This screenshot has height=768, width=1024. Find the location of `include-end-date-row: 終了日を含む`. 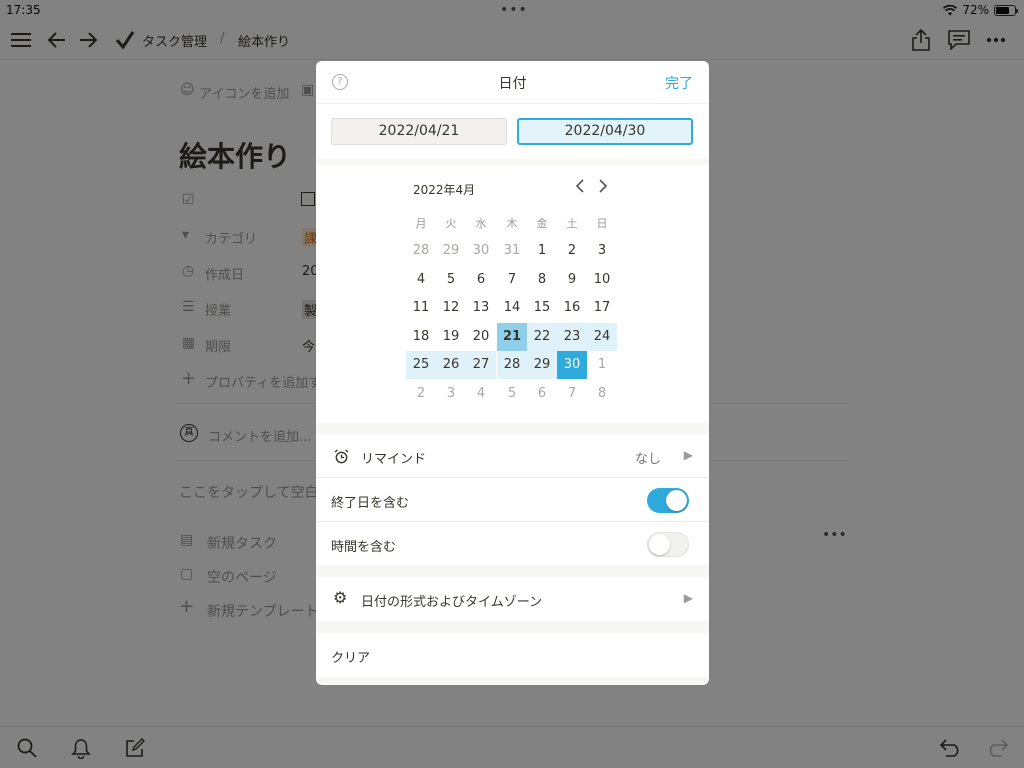

include-end-date-row: 終了日を含む is located at coordinates (512, 500).